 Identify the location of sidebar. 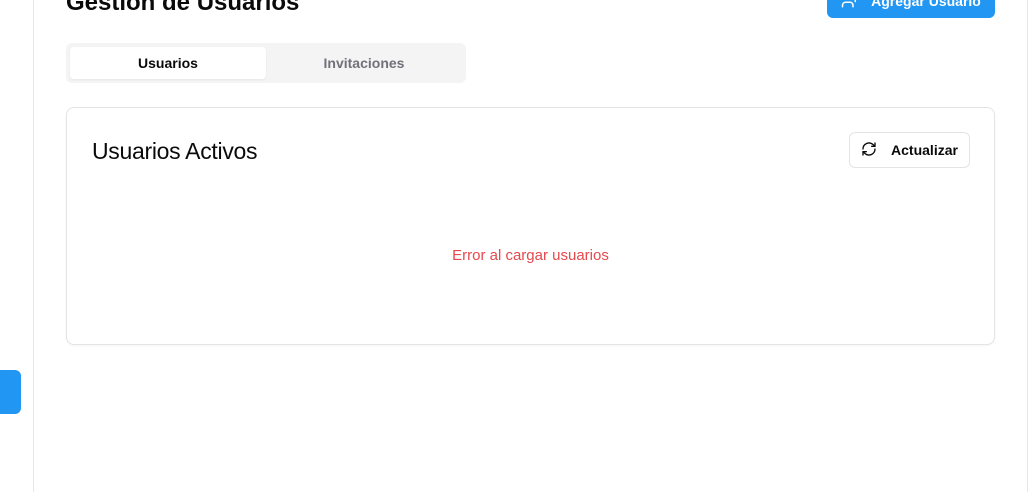
(17, 246).